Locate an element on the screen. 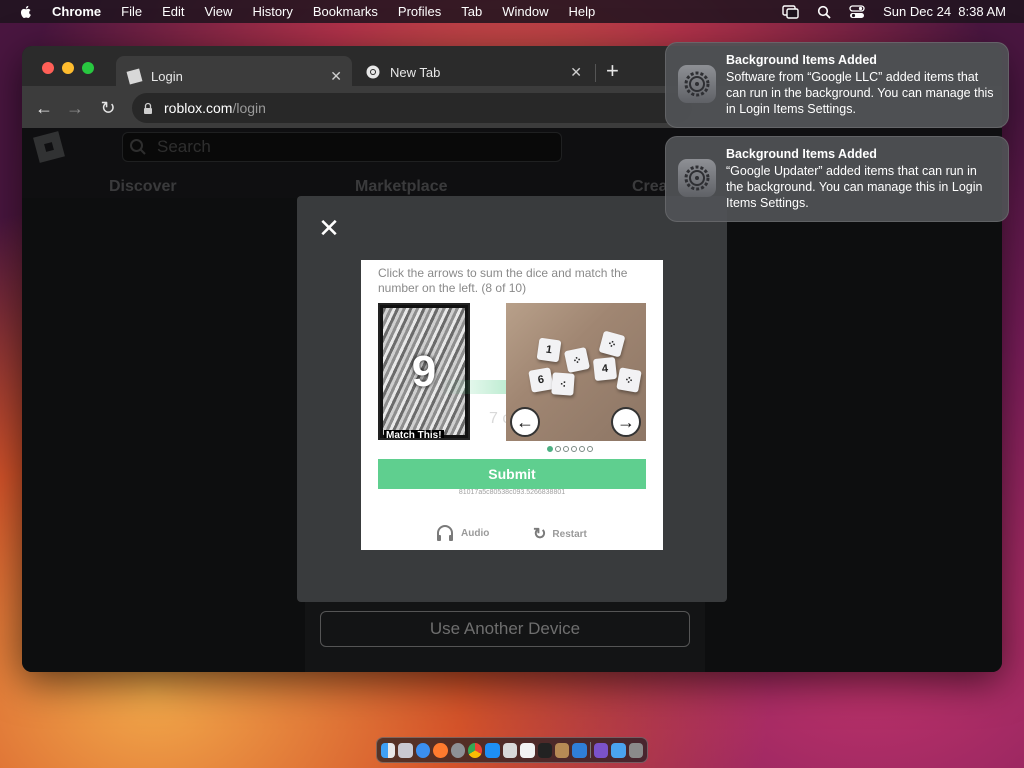 This screenshot has height=768, width=1024. session-id: 81017a5c80538c093.5266838801 is located at coordinates (512, 492).